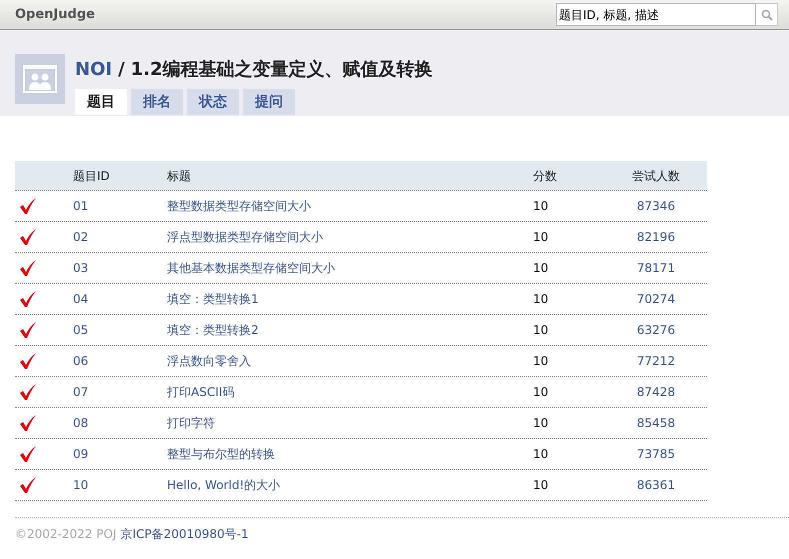  I want to click on problem-id-link: 06, so click(120, 361).